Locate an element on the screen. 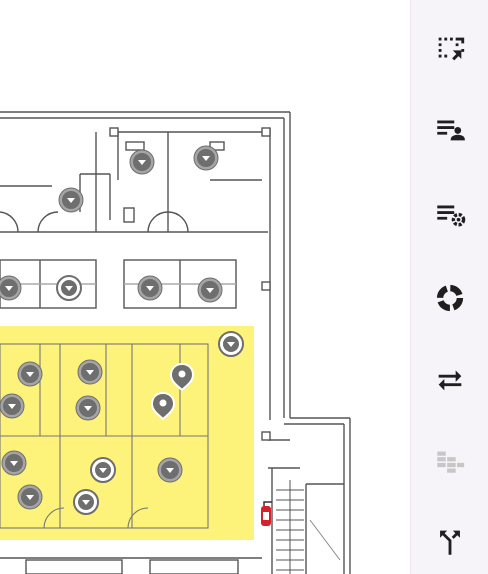 This screenshot has width=488, height=574. assign-person-list-button is located at coordinates (450, 129).